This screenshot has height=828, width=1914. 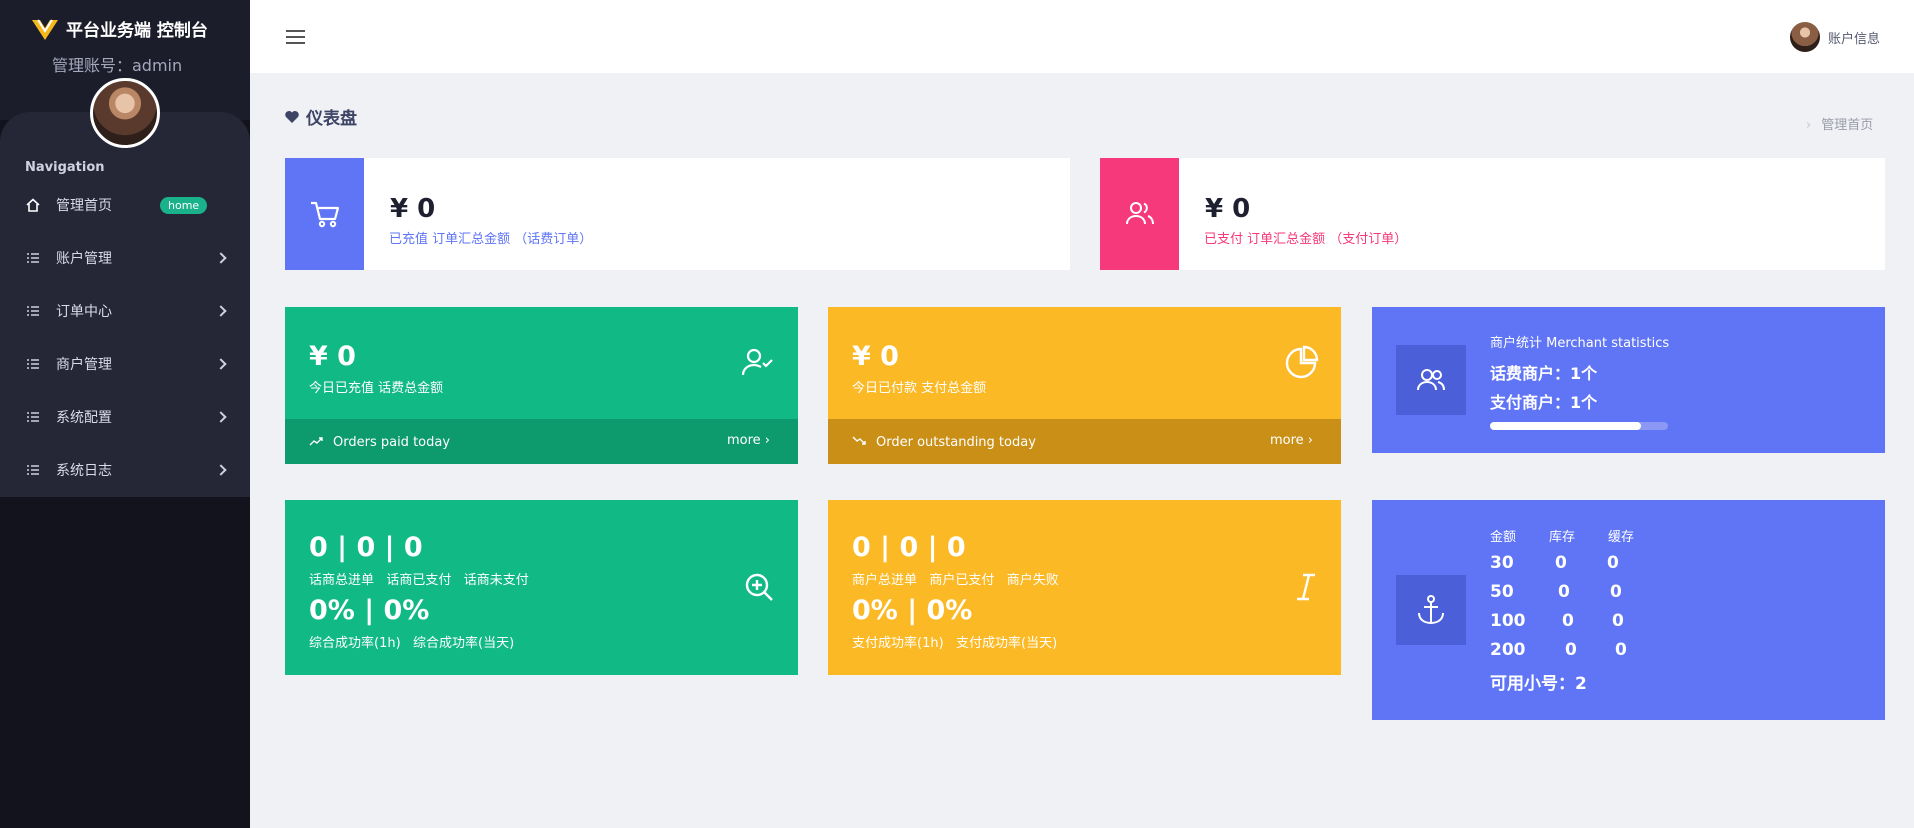 I want to click on merchant-progress-fill, so click(x=1566, y=426).